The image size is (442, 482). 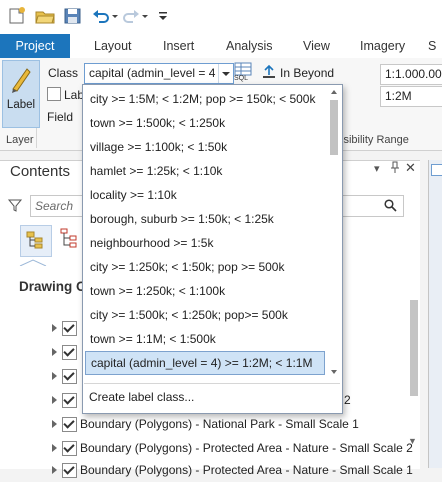 I want to click on list-by-drawing-order-button, so click(x=36, y=241).